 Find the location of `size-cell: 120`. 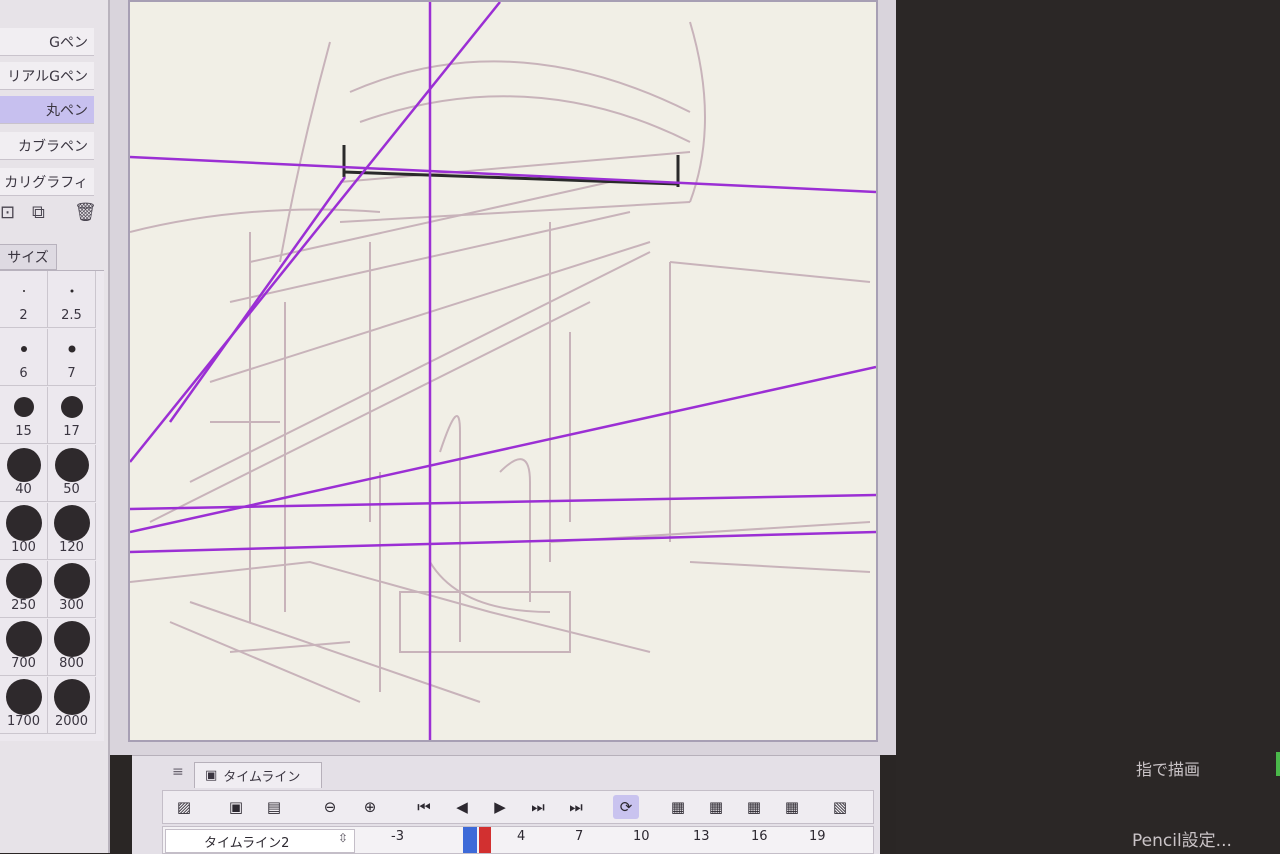

size-cell: 120 is located at coordinates (72, 531).